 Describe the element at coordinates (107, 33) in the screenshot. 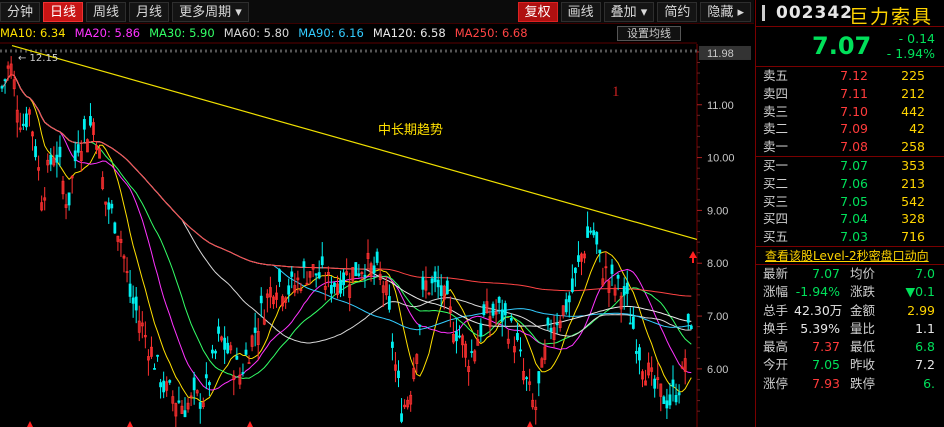

I see `ma-legend-item: MA20: 5.86` at that location.